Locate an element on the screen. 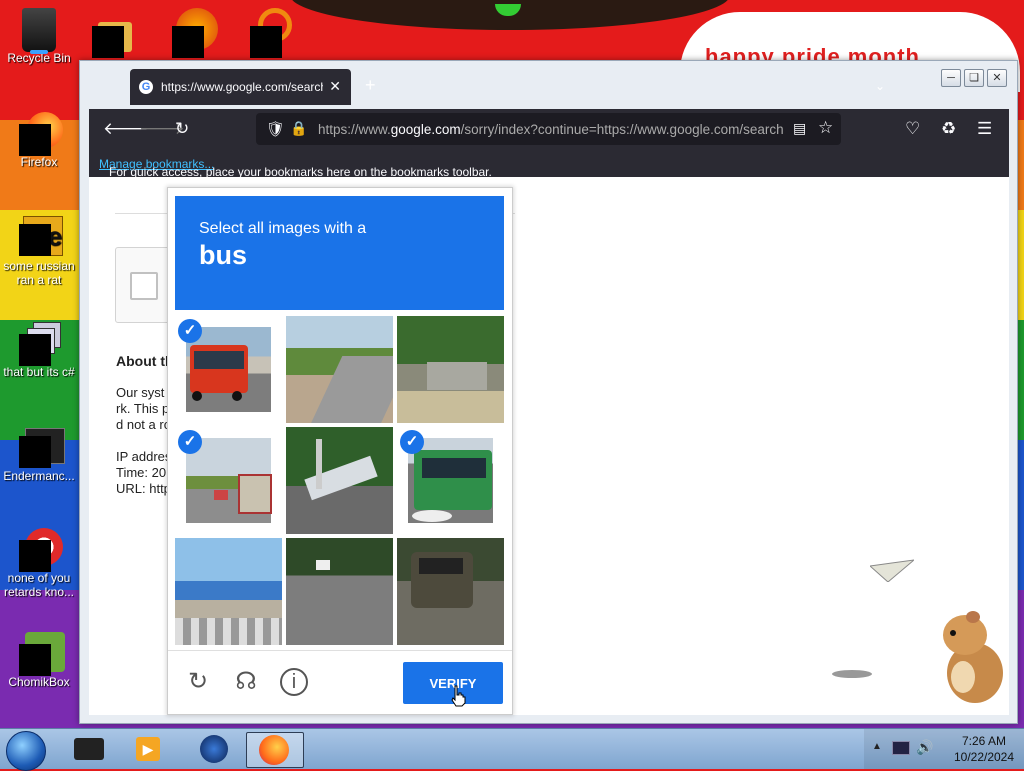 The width and height of the screenshot is (1024, 771). about-heading: About th is located at coordinates (145, 361).